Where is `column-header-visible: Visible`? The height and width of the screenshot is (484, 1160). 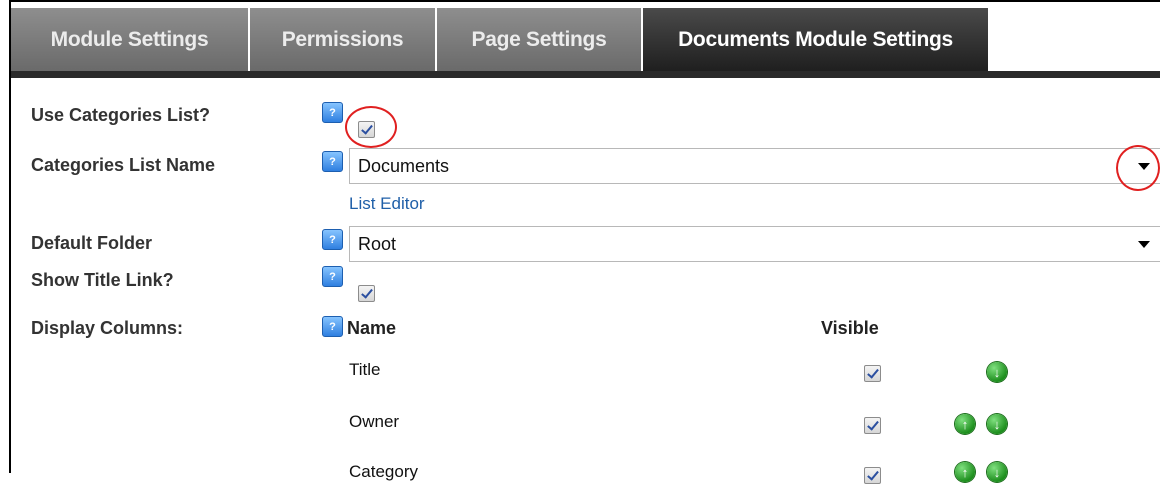 column-header-visible: Visible is located at coordinates (850, 328).